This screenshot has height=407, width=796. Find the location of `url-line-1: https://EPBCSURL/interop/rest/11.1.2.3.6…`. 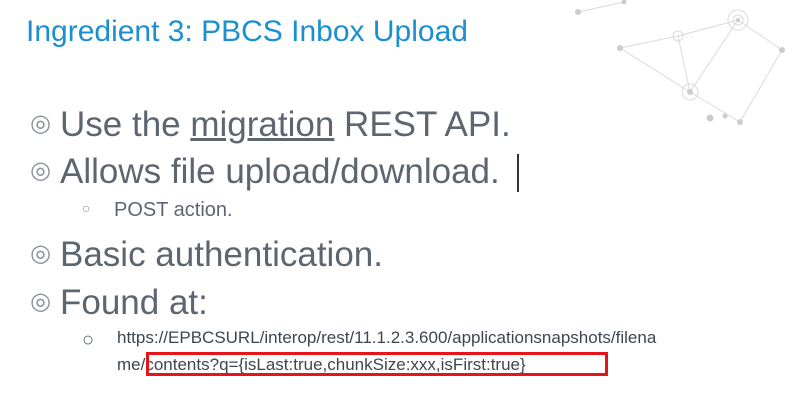

url-line-1: https://EPBCSURL/interop/rest/11.1.2.3.6… is located at coordinates (387, 337).